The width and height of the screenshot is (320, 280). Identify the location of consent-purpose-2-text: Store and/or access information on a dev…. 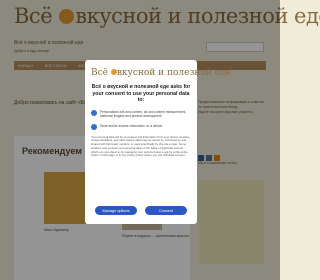
(131, 125).